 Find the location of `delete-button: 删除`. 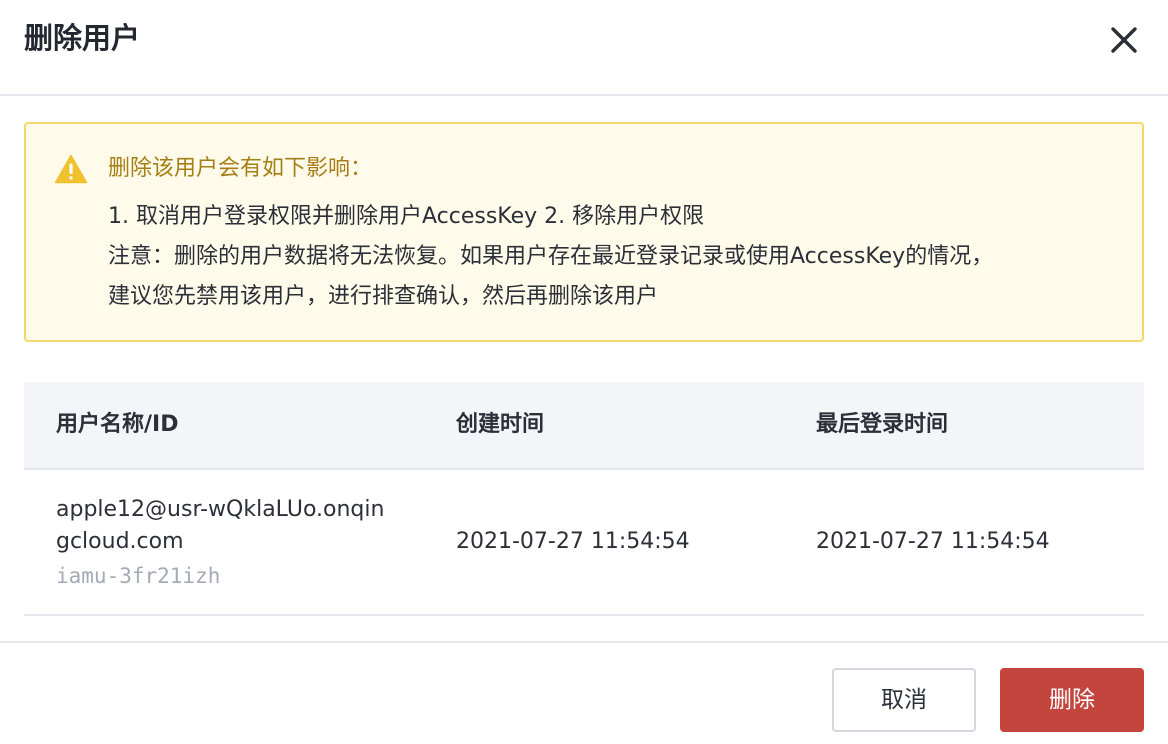

delete-button: 删除 is located at coordinates (1072, 700).